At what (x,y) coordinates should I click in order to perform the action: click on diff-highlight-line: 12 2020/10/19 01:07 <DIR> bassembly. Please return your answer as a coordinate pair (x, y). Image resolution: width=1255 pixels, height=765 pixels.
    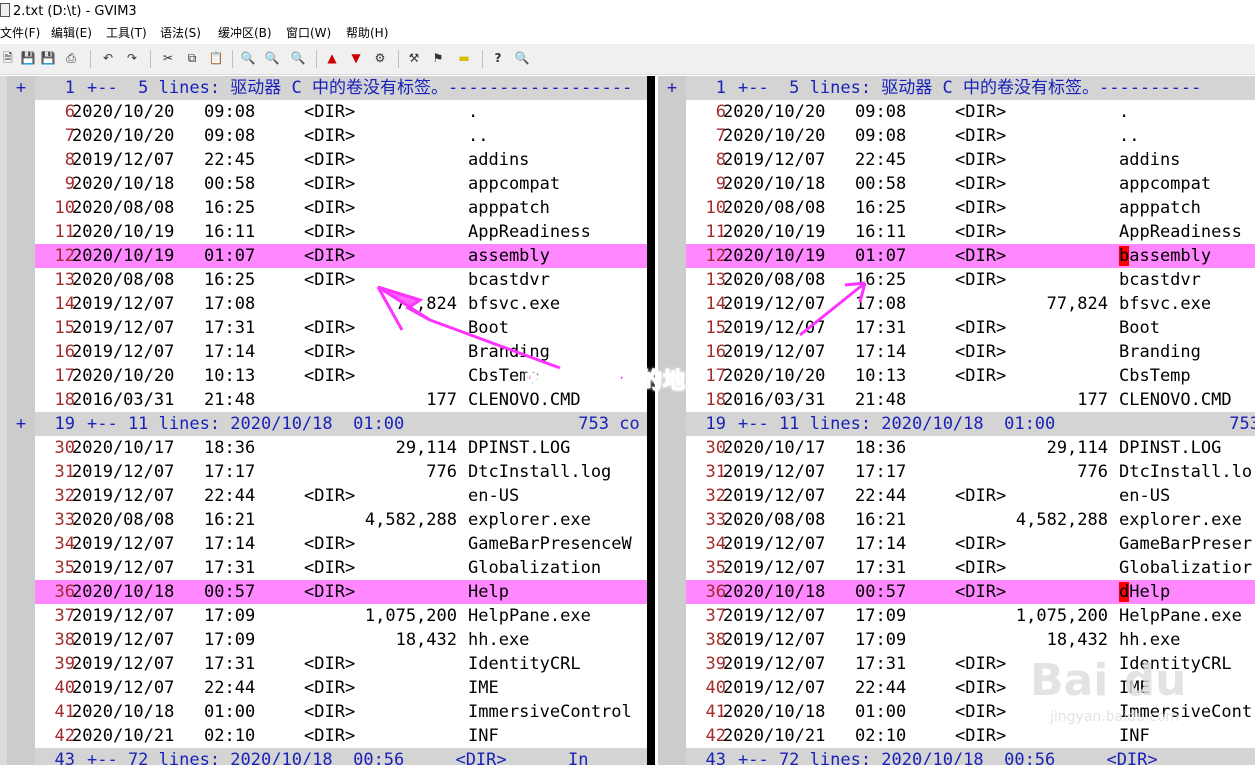
    Looking at the image, I should click on (956, 256).